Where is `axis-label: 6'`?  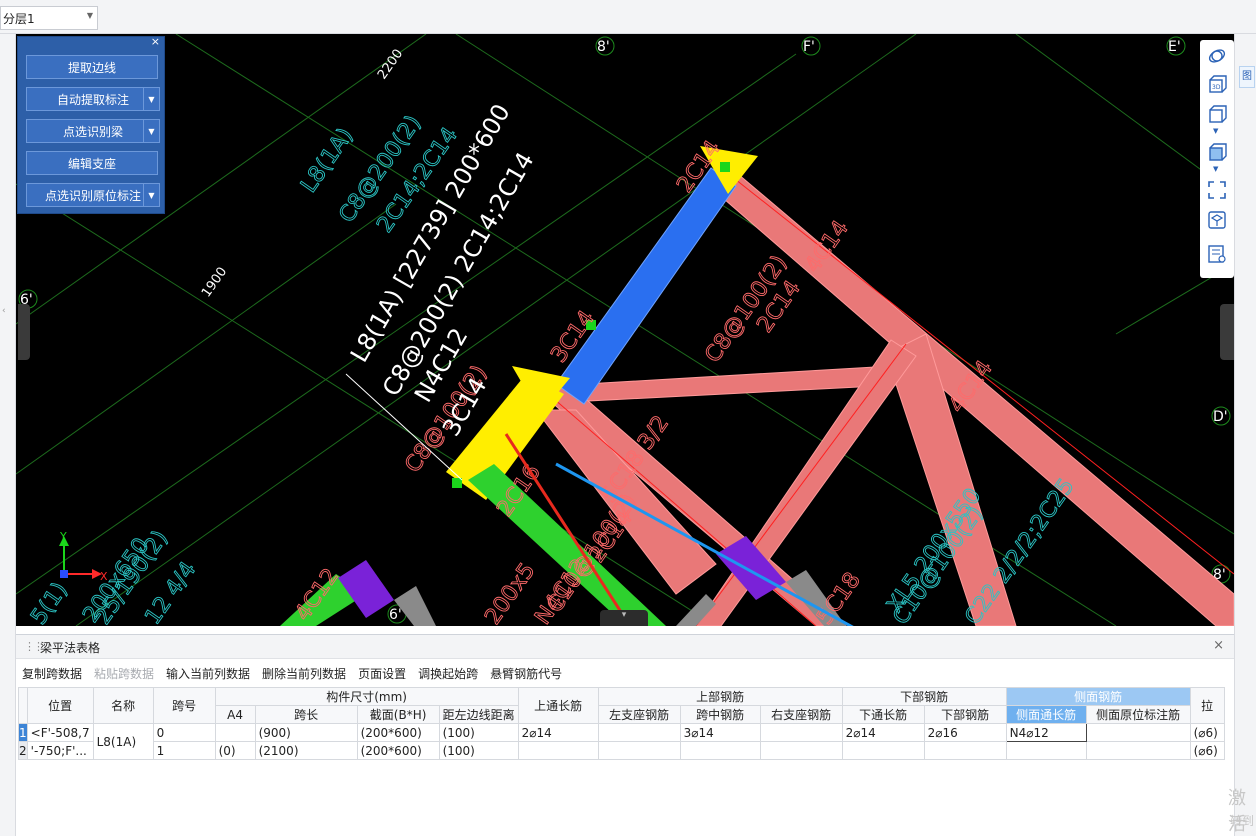 axis-label: 6' is located at coordinates (395, 615).